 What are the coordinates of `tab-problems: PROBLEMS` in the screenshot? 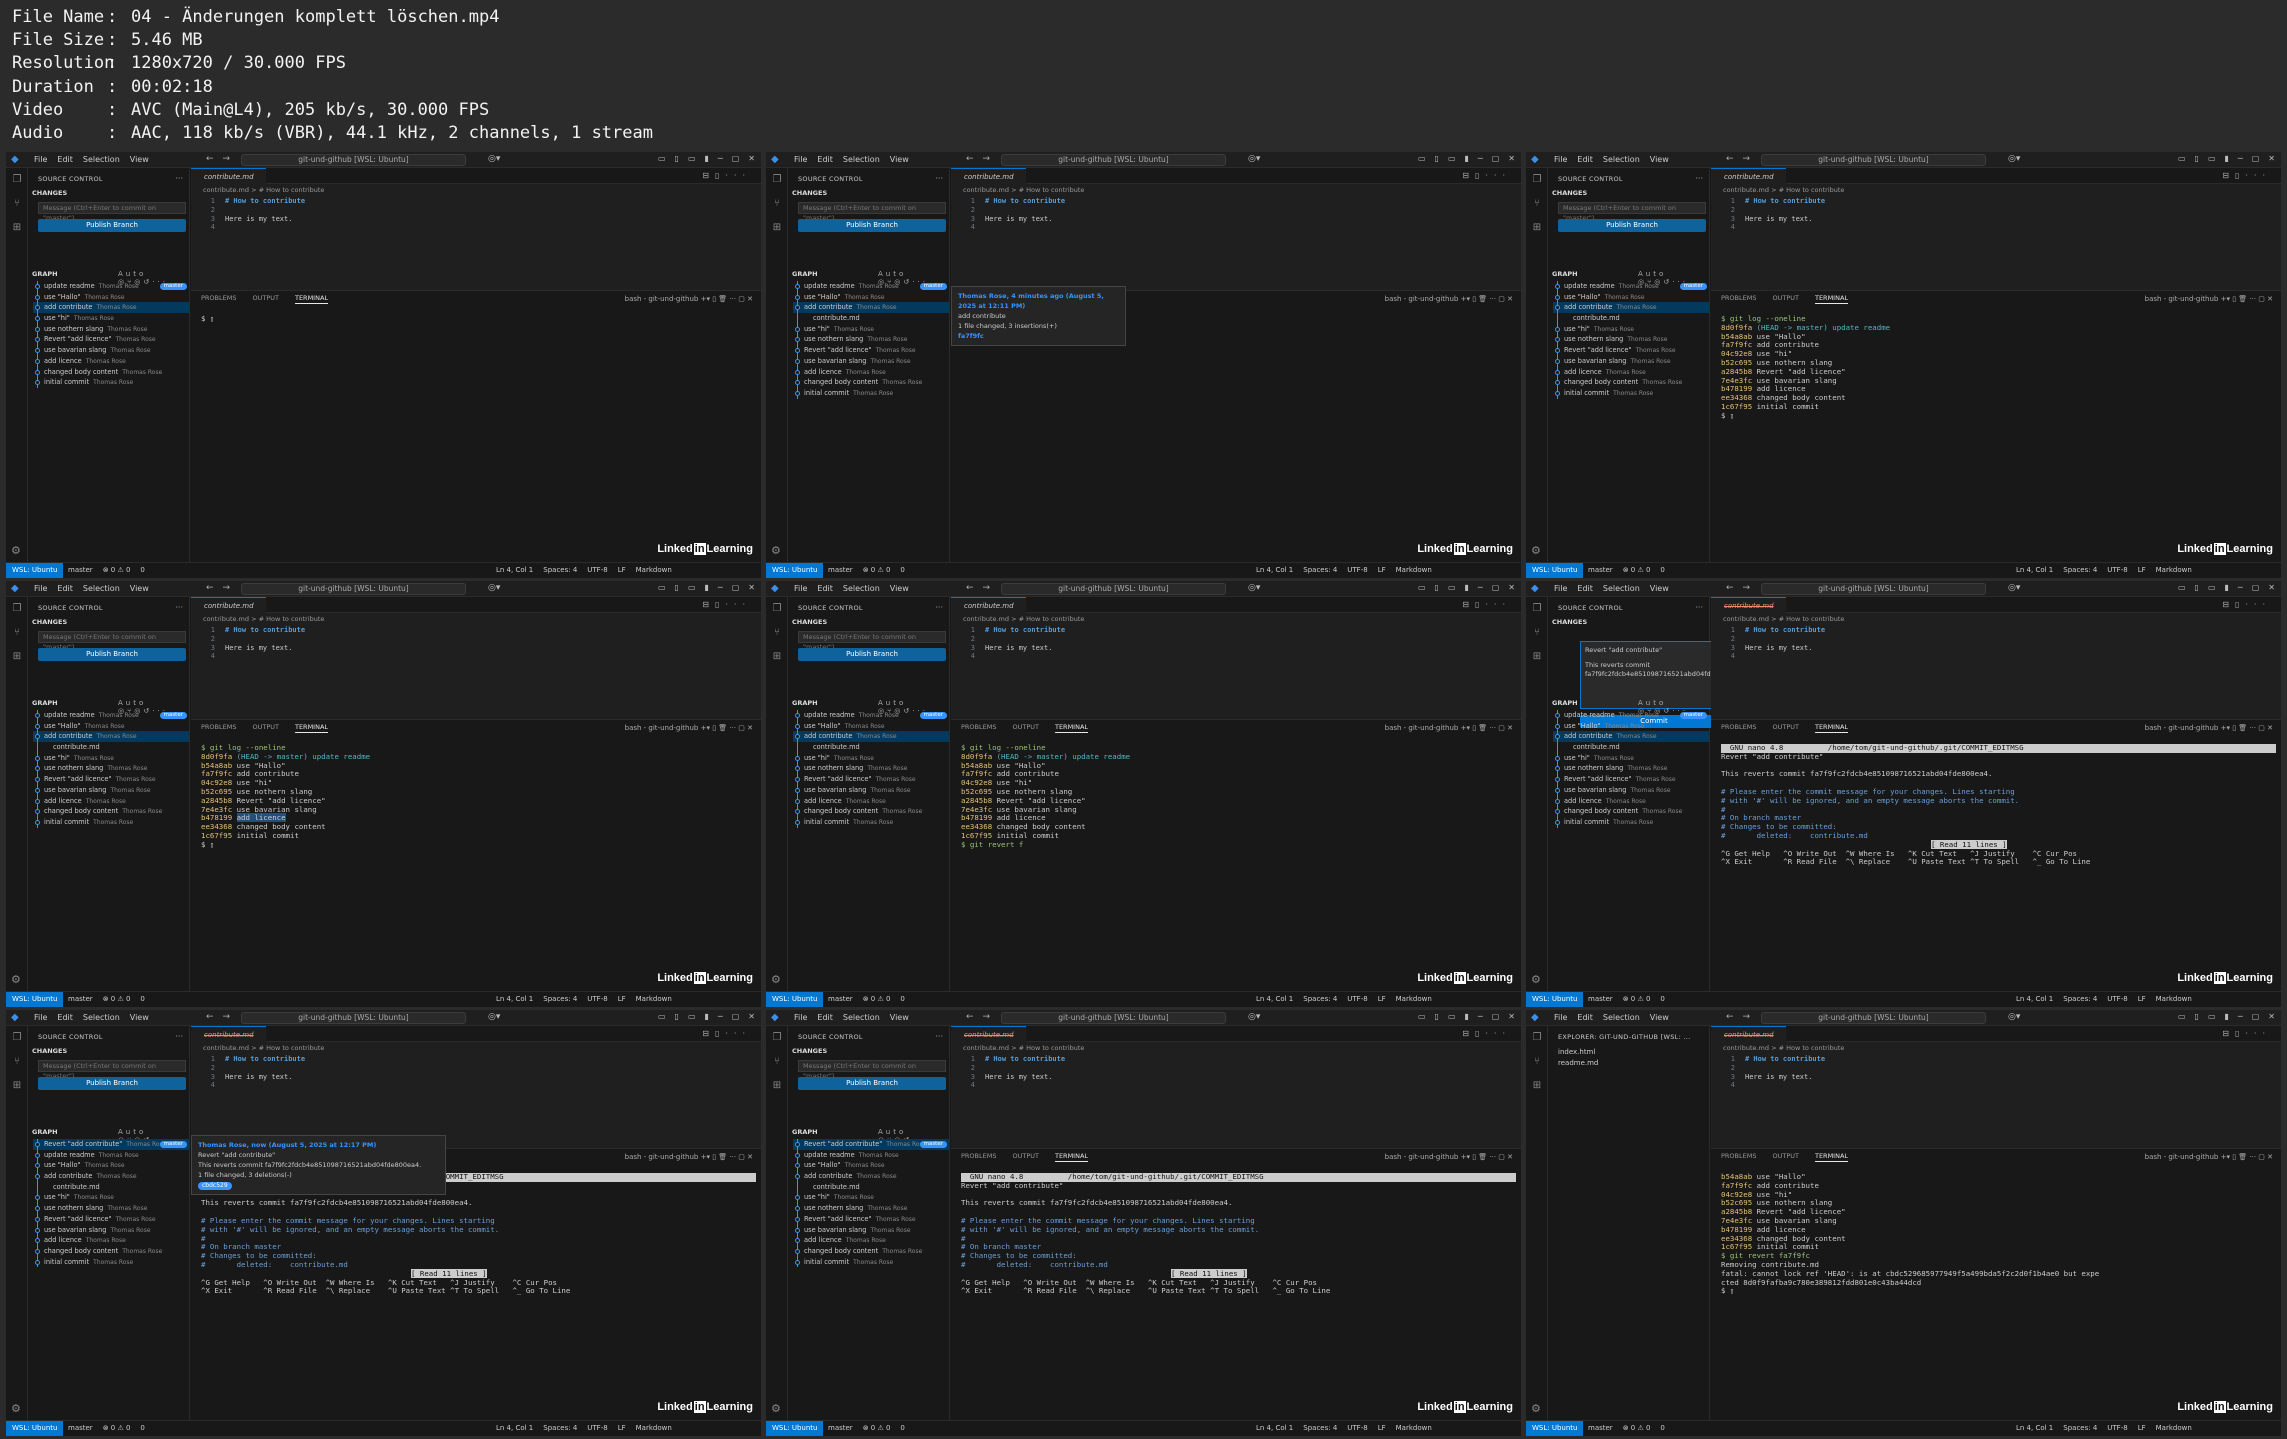 It's located at (1738, 299).